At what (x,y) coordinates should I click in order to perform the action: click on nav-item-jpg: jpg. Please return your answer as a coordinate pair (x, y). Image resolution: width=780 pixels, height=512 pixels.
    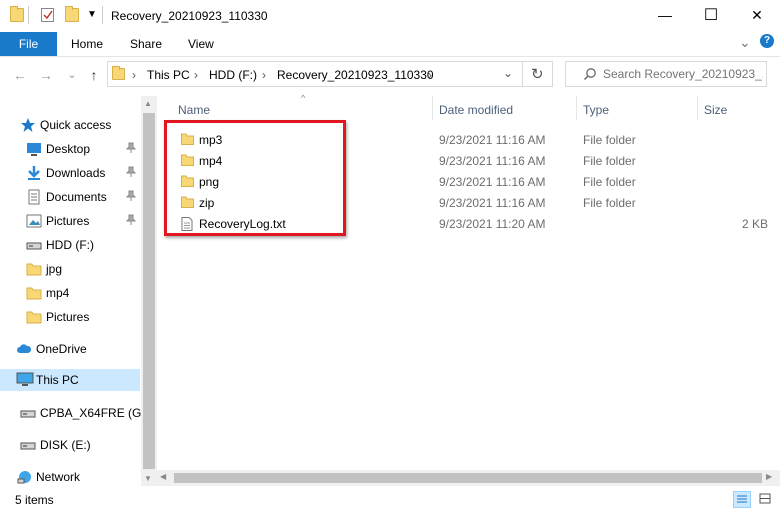
    Looking at the image, I should click on (70, 269).